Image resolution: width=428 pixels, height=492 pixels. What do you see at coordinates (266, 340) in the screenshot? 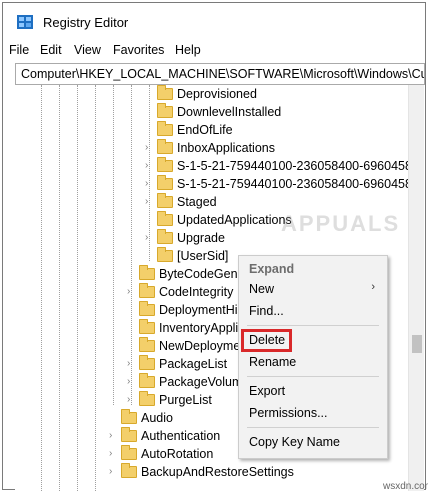
I see `delete-highlight-box` at bounding box center [266, 340].